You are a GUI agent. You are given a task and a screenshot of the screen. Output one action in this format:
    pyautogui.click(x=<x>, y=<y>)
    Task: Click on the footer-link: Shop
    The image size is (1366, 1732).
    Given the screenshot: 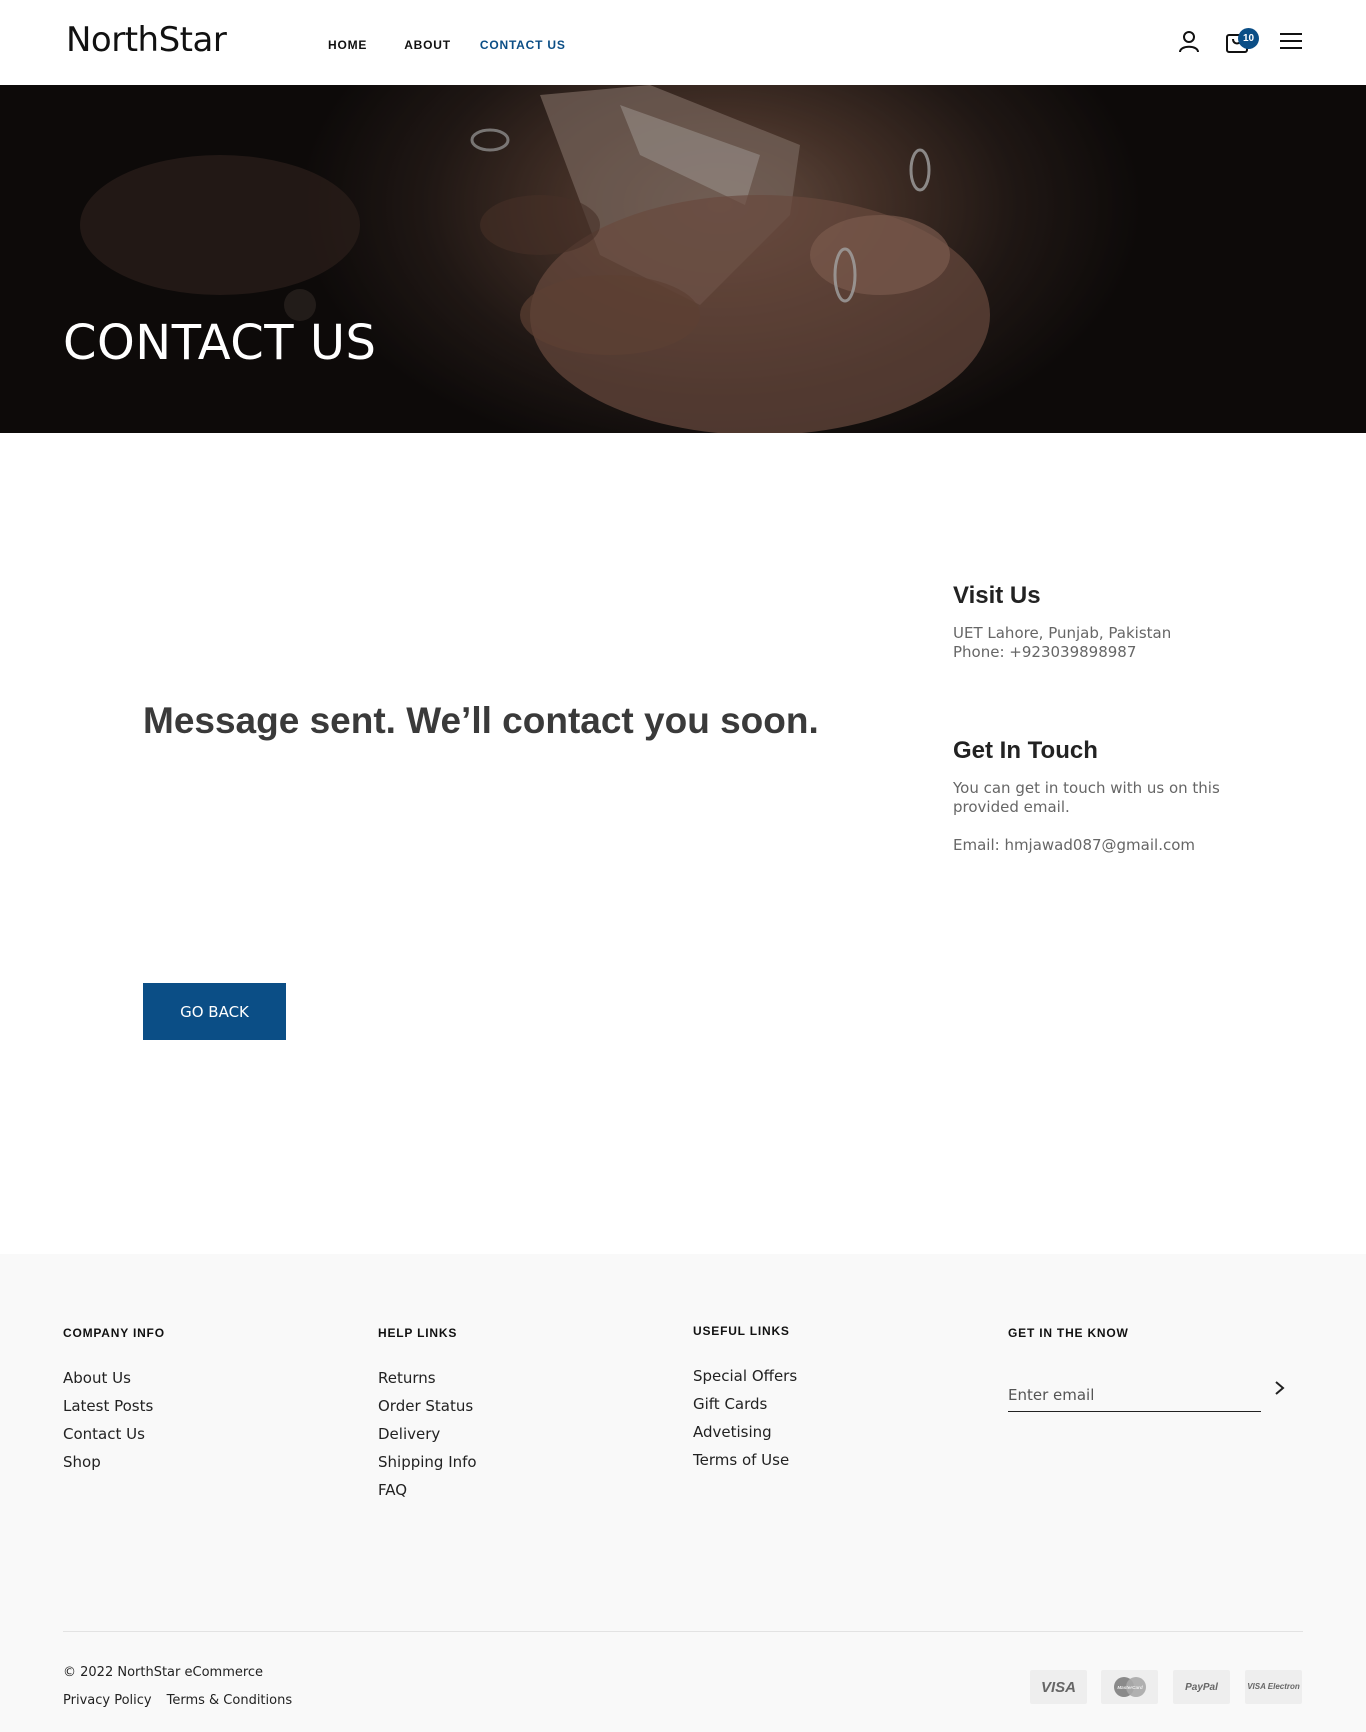 What is the action you would take?
    pyautogui.click(x=108, y=1462)
    